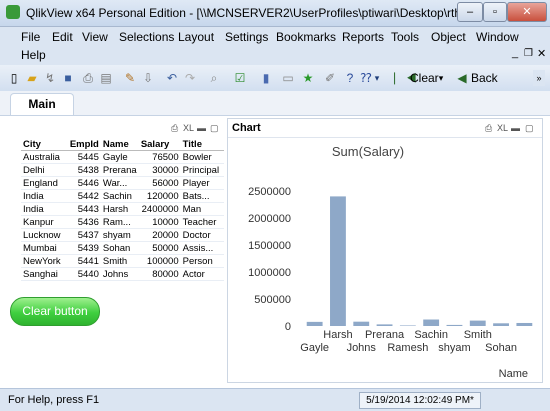 Image resolution: width=550 pixels, height=411 pixels. Describe the element at coordinates (201, 128) in the screenshot. I see `minimize-icon: ▬` at that location.